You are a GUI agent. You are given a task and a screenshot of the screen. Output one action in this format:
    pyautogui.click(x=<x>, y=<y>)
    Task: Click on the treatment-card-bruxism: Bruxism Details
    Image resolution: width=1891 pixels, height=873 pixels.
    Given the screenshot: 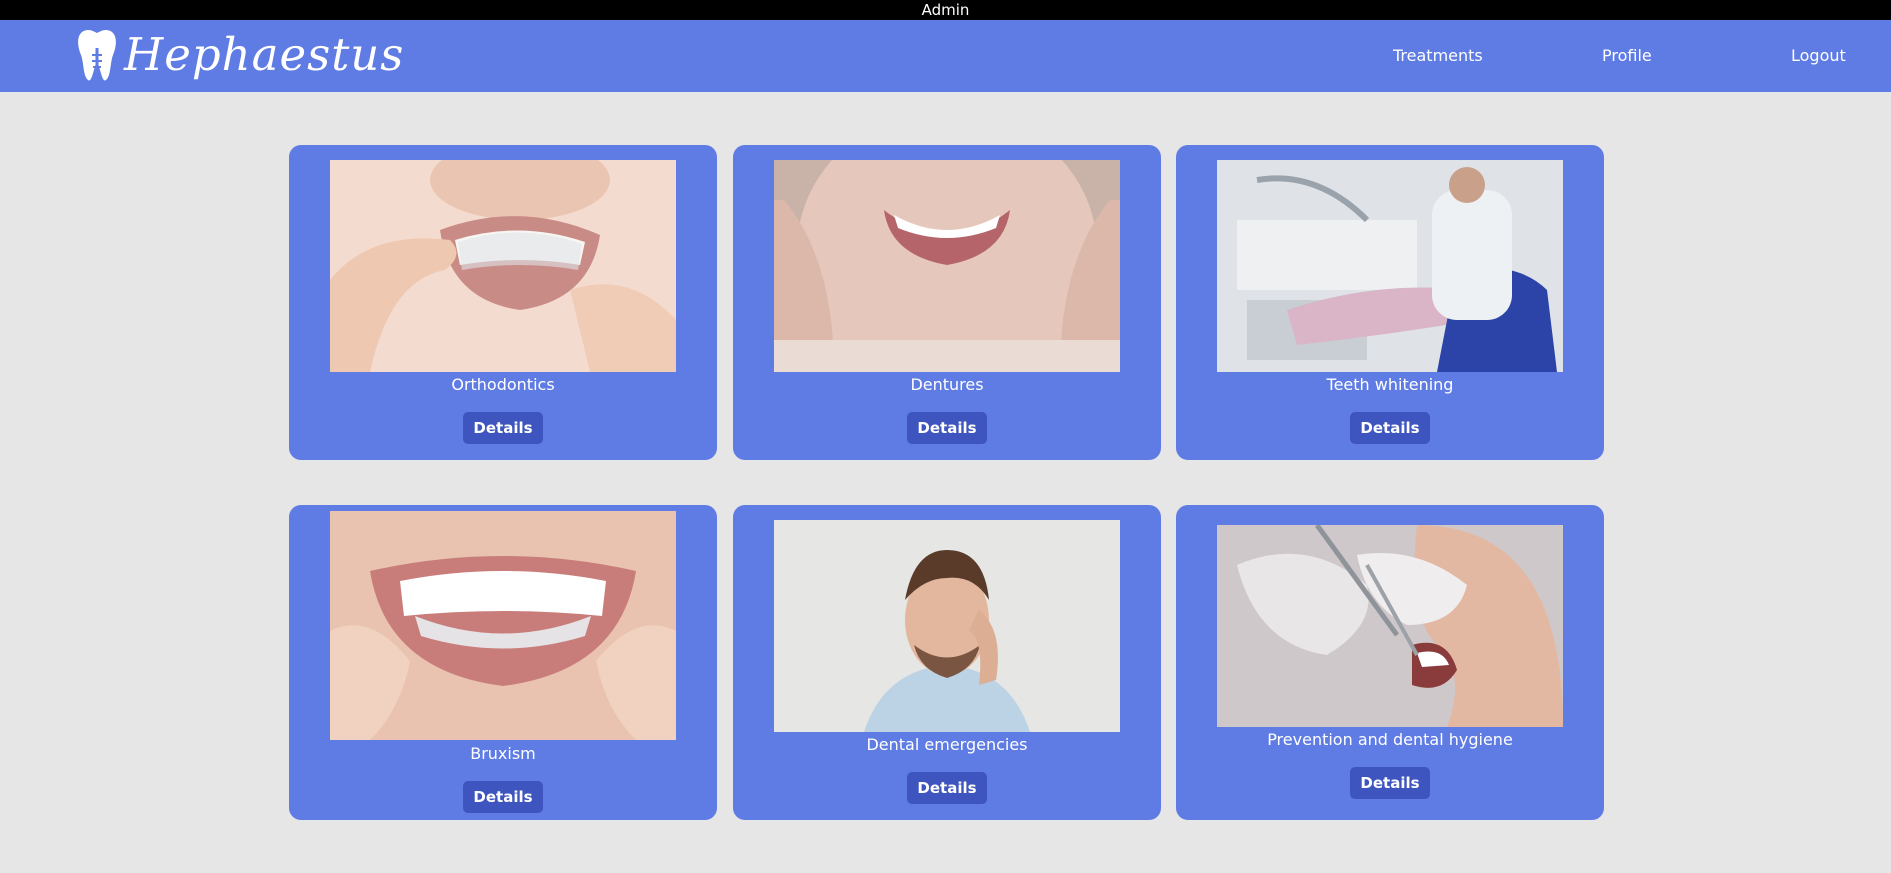 What is the action you would take?
    pyautogui.click(x=503, y=662)
    